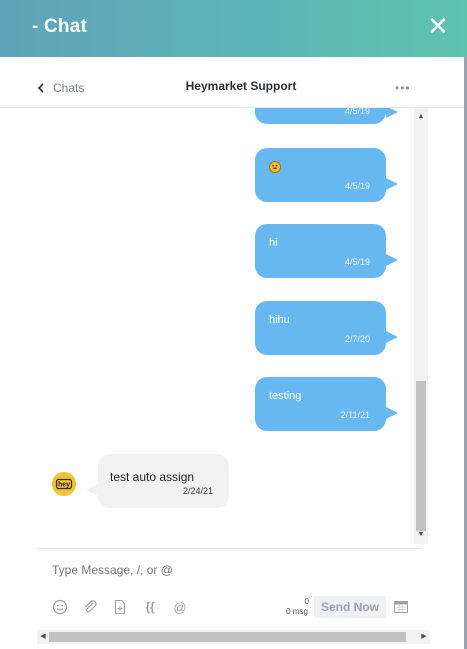  What do you see at coordinates (421, 117) in the screenshot?
I see `scroll-up-arrow-icon: ▲` at bounding box center [421, 117].